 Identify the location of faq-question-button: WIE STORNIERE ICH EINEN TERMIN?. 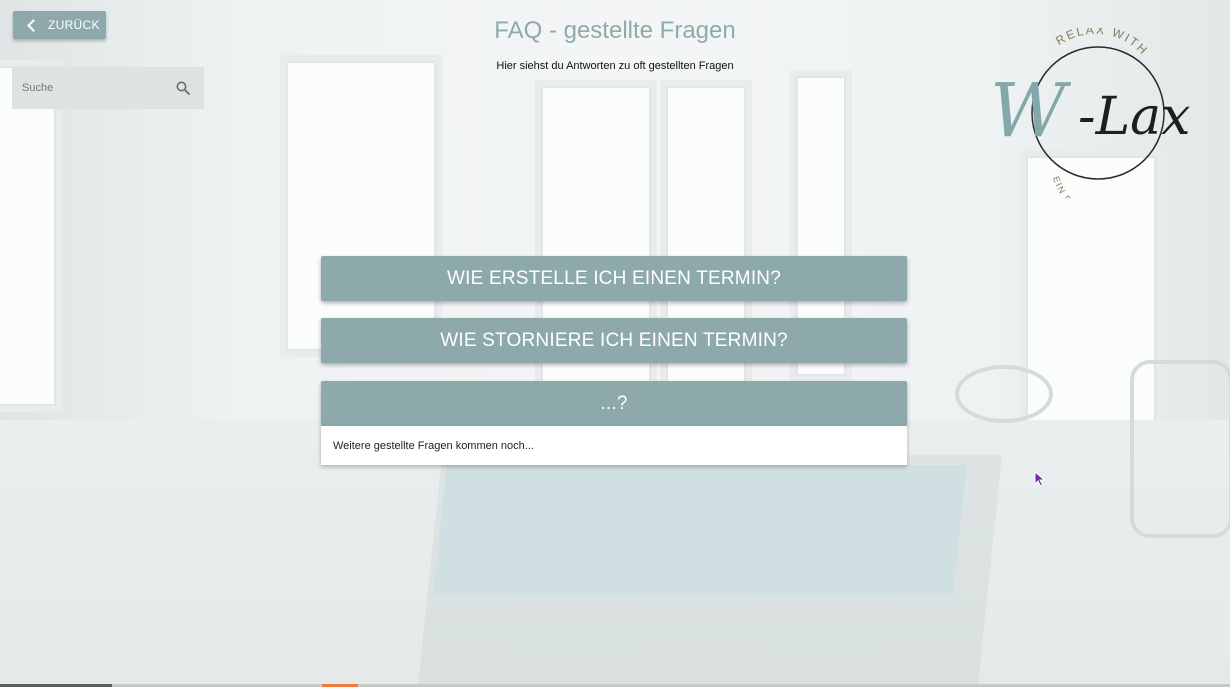
(614, 340).